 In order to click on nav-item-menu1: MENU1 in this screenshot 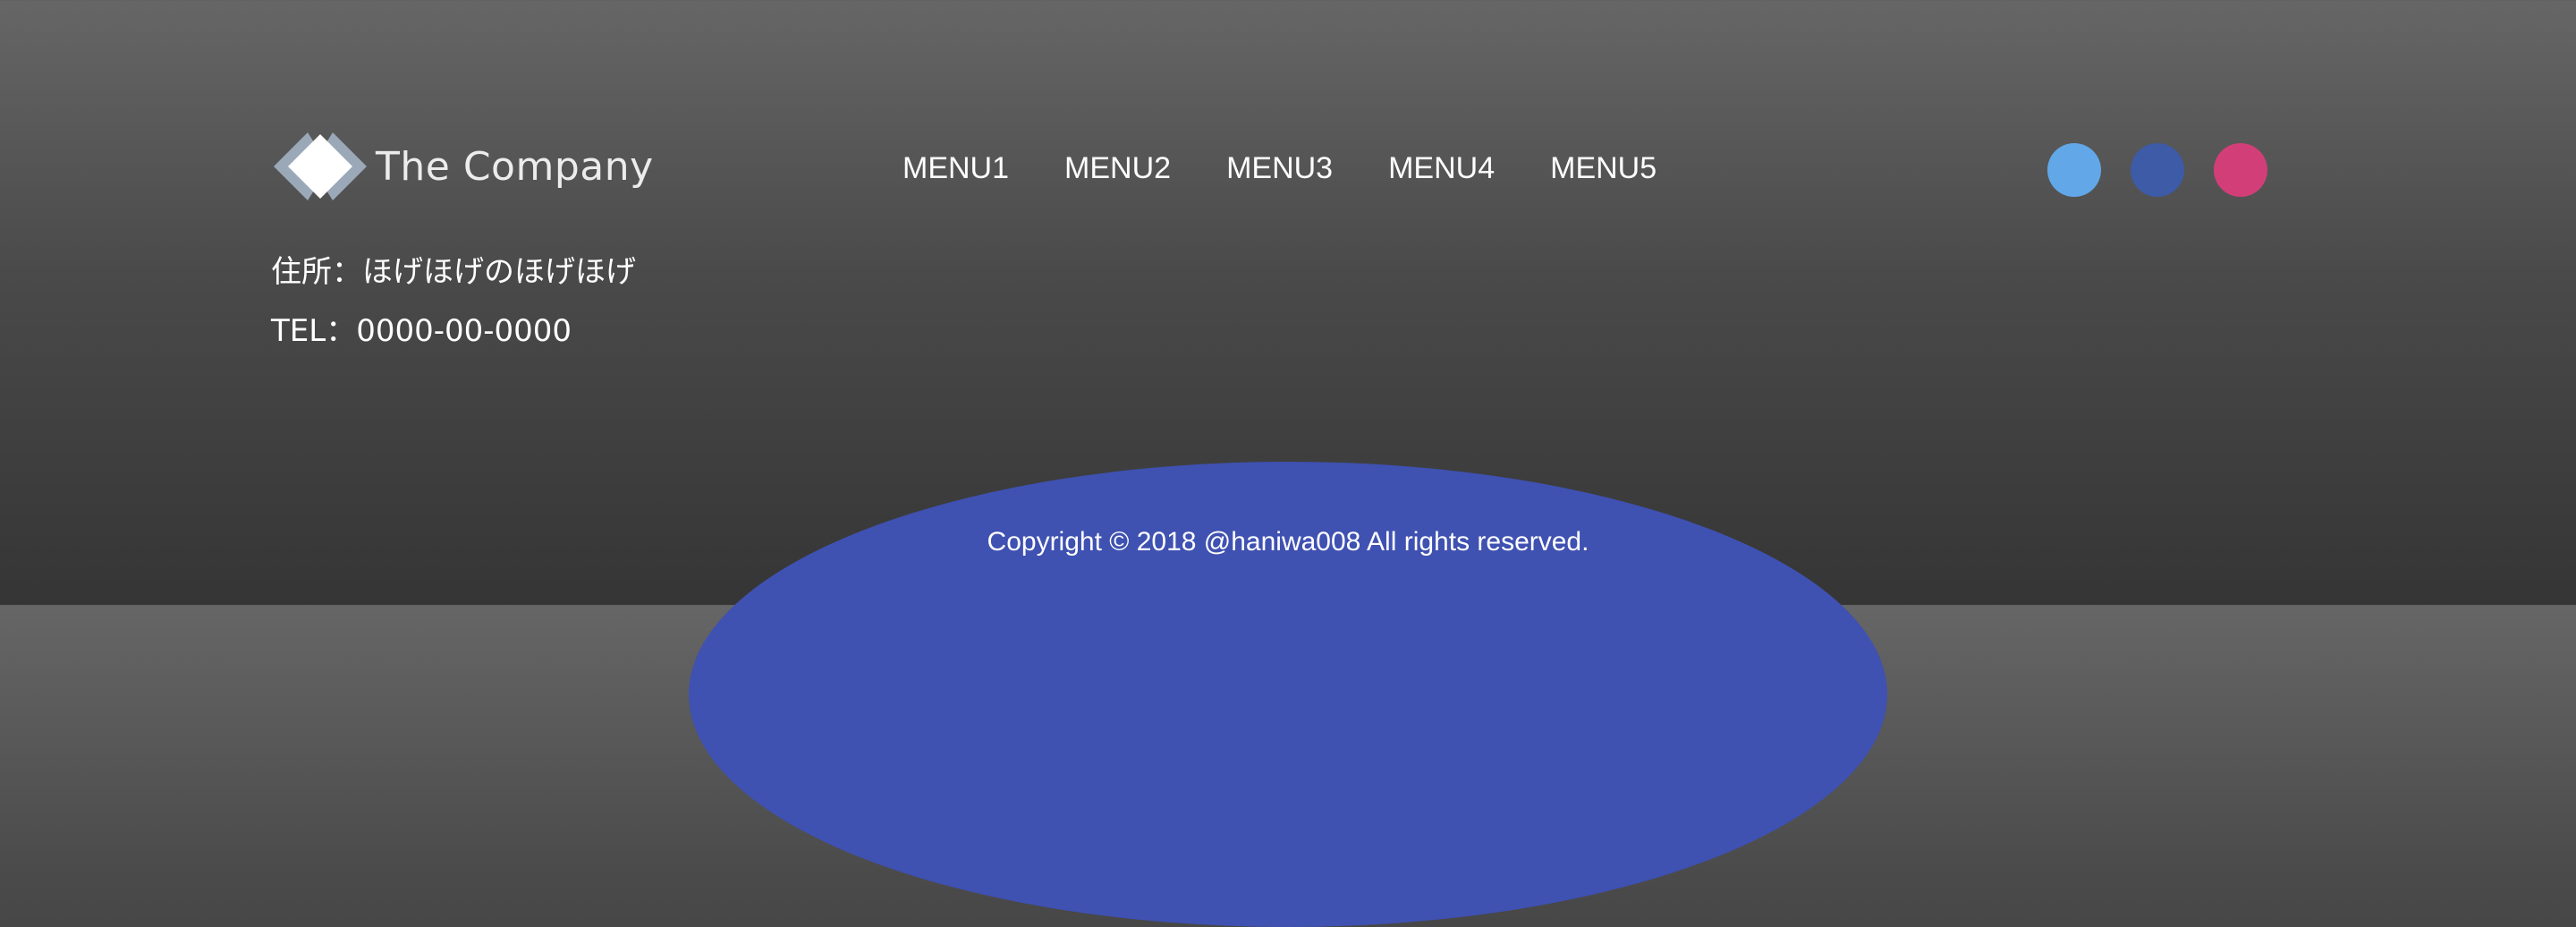, I will do `click(955, 168)`.